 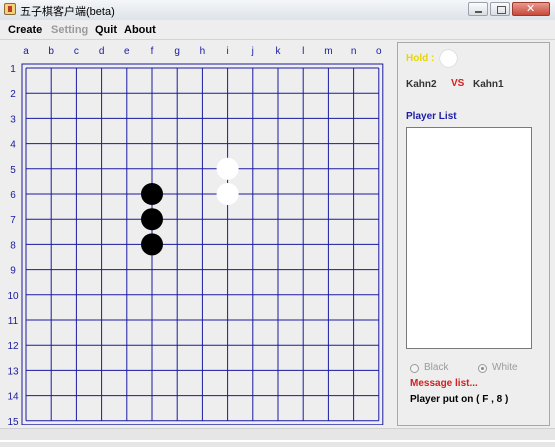 I want to click on row-label: 15, so click(x=13, y=421).